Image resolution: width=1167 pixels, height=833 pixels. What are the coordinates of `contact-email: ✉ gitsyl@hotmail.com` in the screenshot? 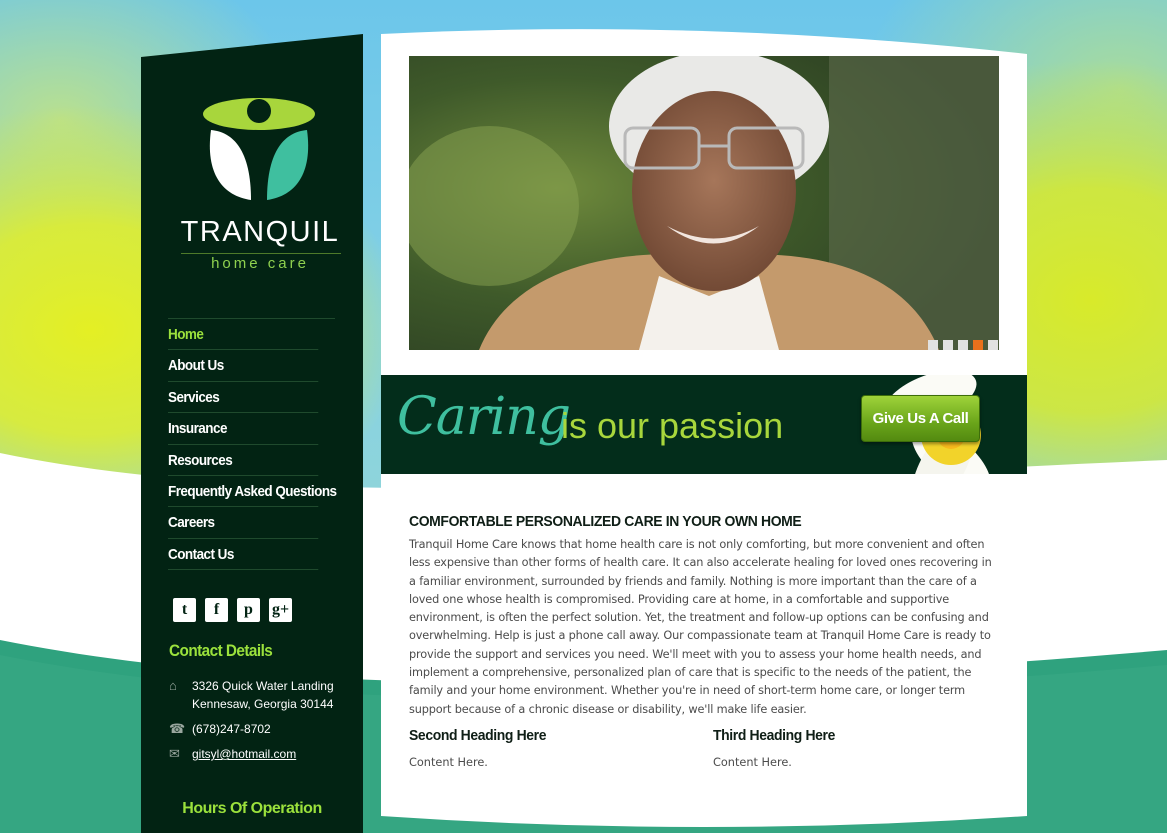 It's located at (232, 754).